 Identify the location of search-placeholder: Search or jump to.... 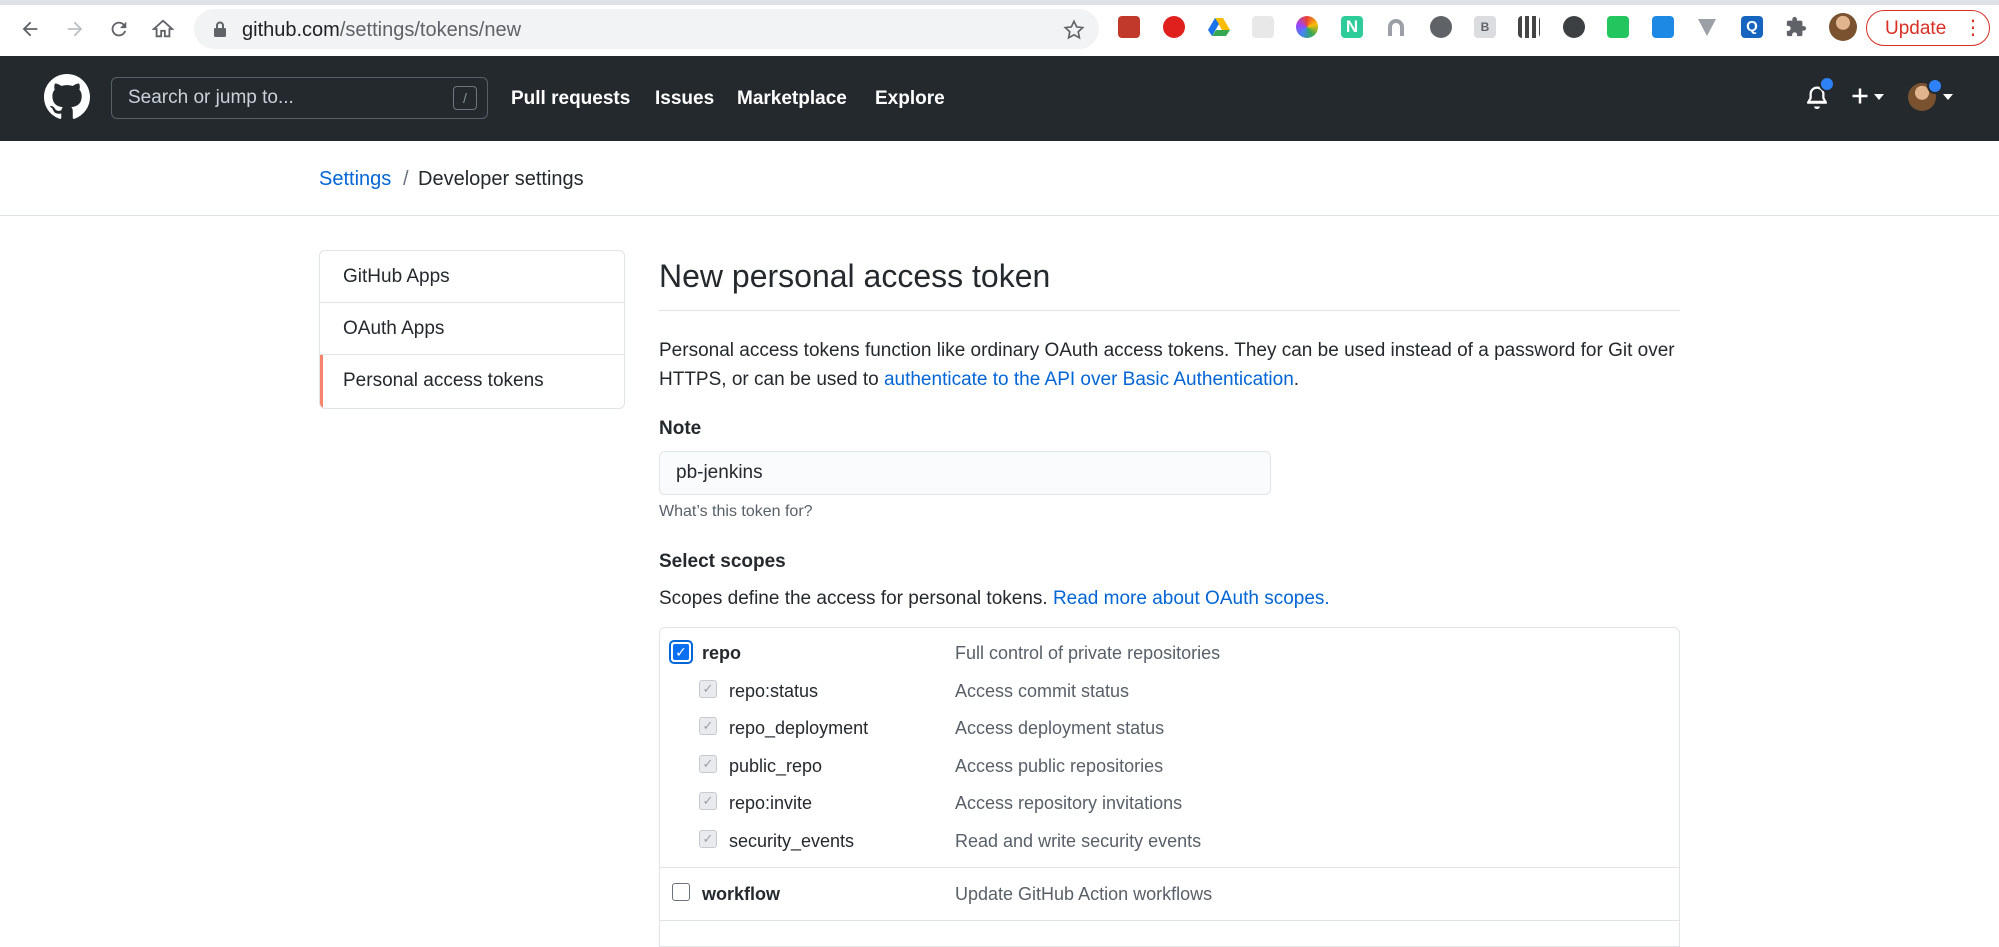
(211, 97).